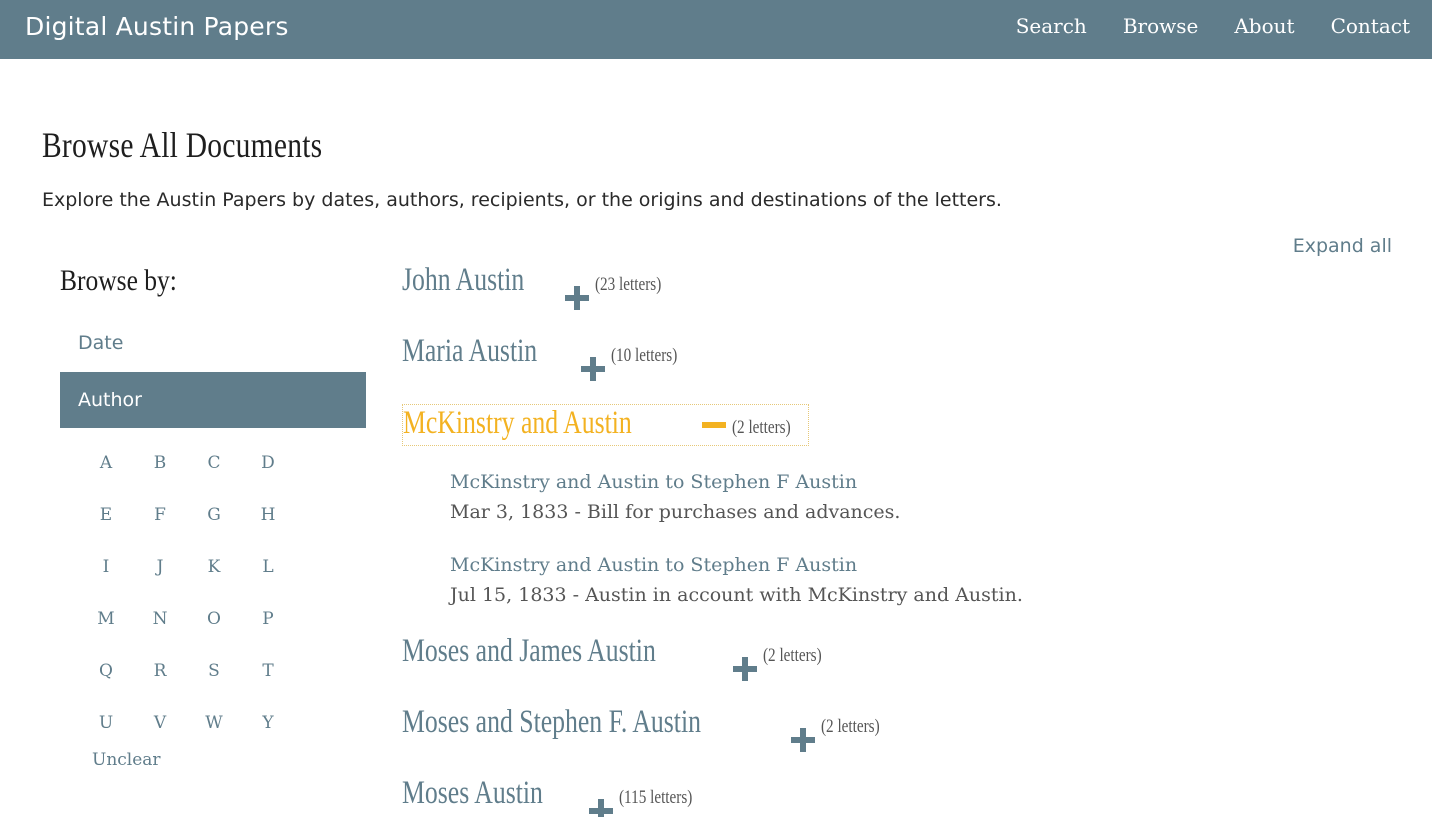 This screenshot has height=817, width=1432. Describe the element at coordinates (517, 423) in the screenshot. I see `author-name-link: McKinstry and Austin` at that location.